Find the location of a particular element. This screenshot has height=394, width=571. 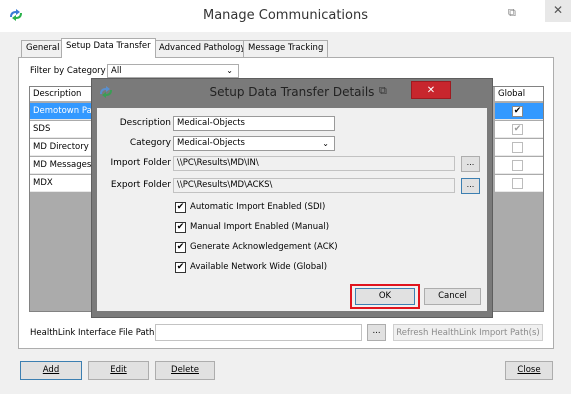

description-label: Description is located at coordinates (145, 123).